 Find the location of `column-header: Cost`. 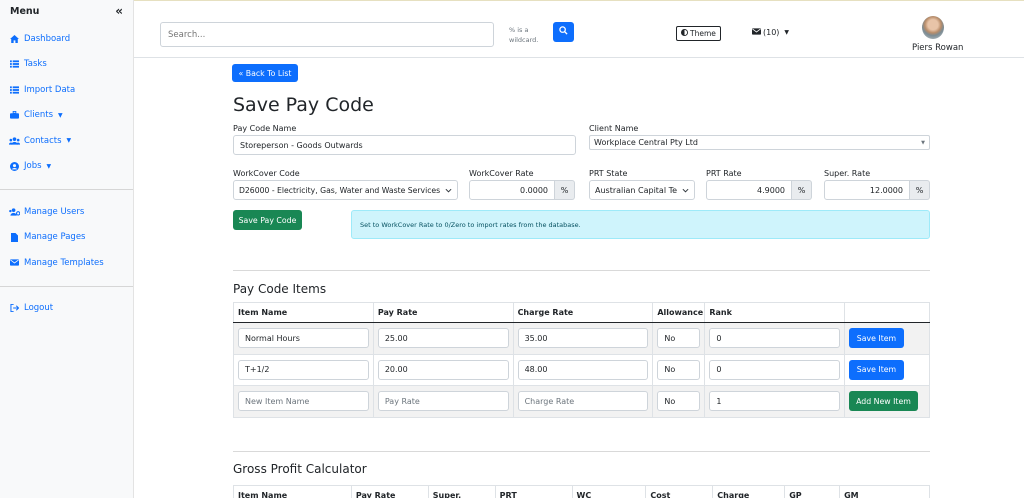

column-header: Cost is located at coordinates (679, 491).